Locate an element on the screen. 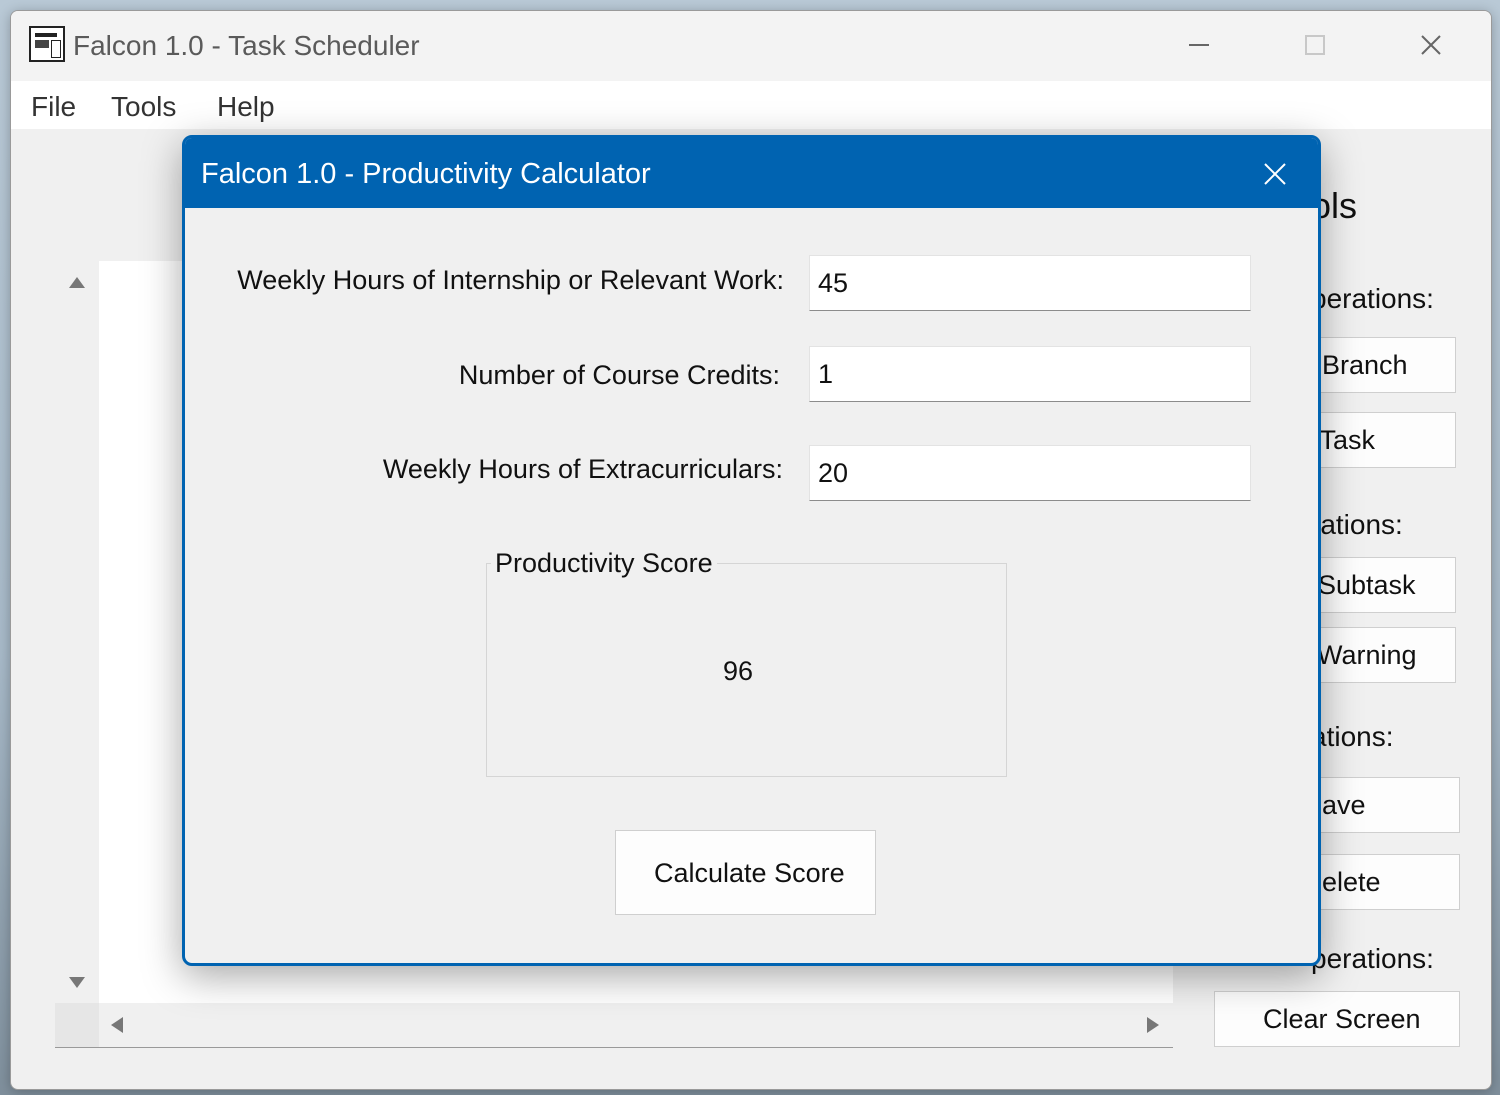 The image size is (1500, 1095). calculate-score-button: Calculate Score is located at coordinates (745, 872).